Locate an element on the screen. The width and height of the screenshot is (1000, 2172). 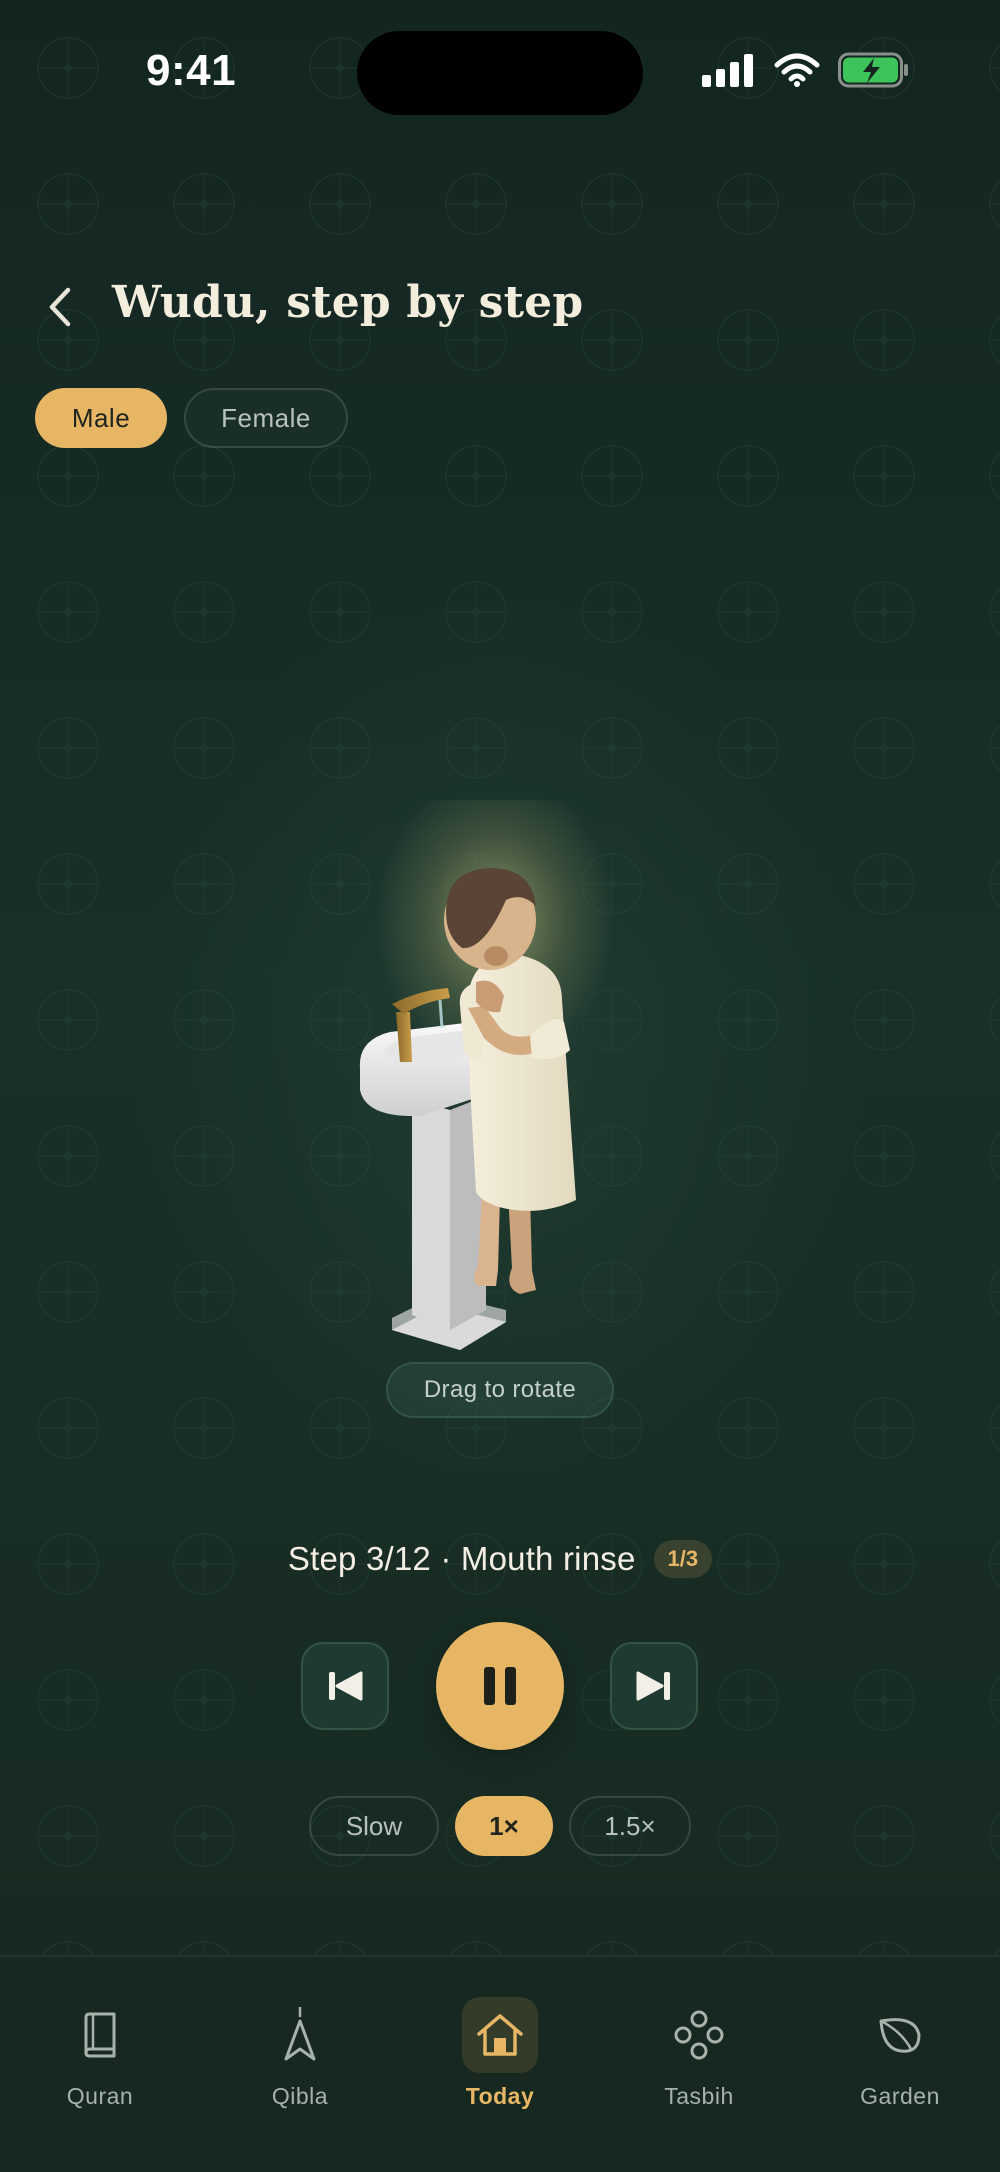
compass-icon is located at coordinates (300, 2034).